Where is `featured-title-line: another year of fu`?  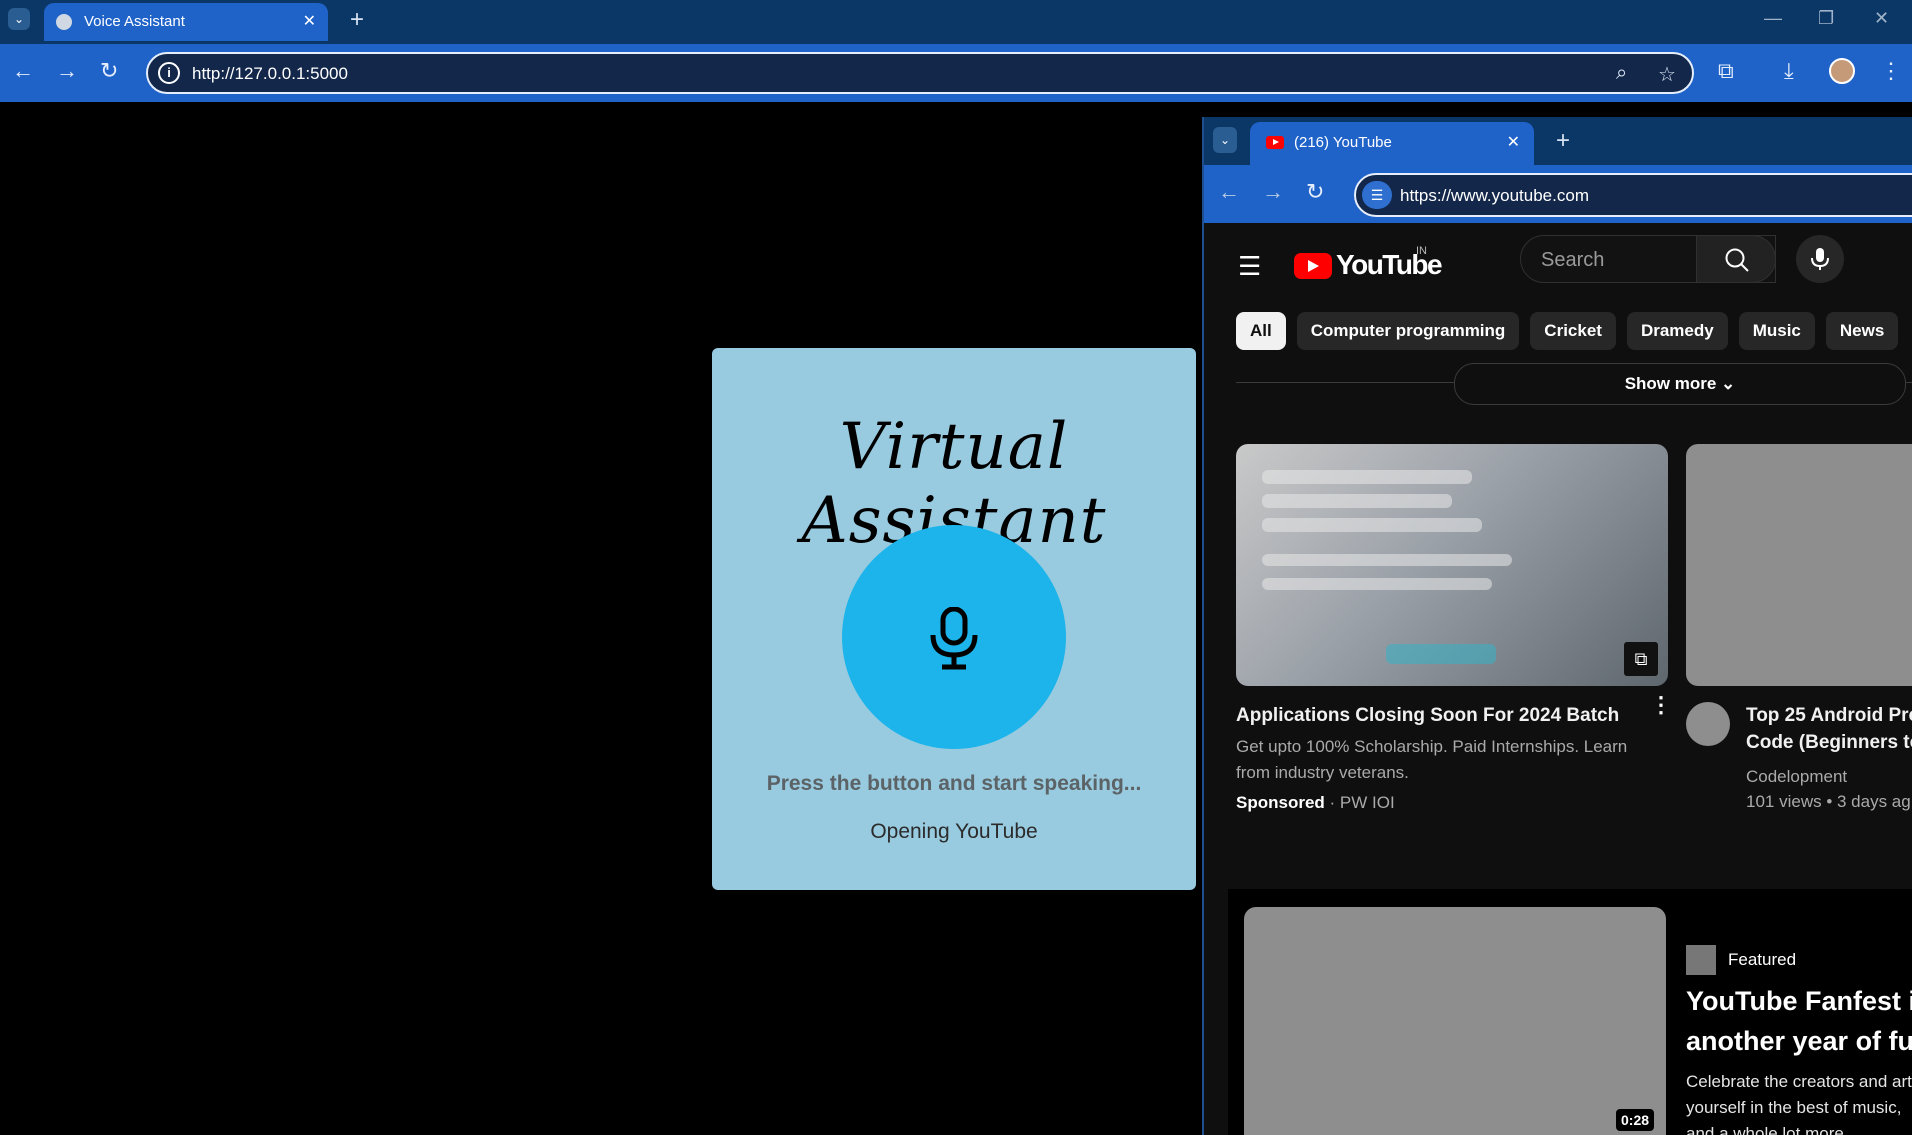
featured-title-line: another year of fu is located at coordinates (1799, 1041).